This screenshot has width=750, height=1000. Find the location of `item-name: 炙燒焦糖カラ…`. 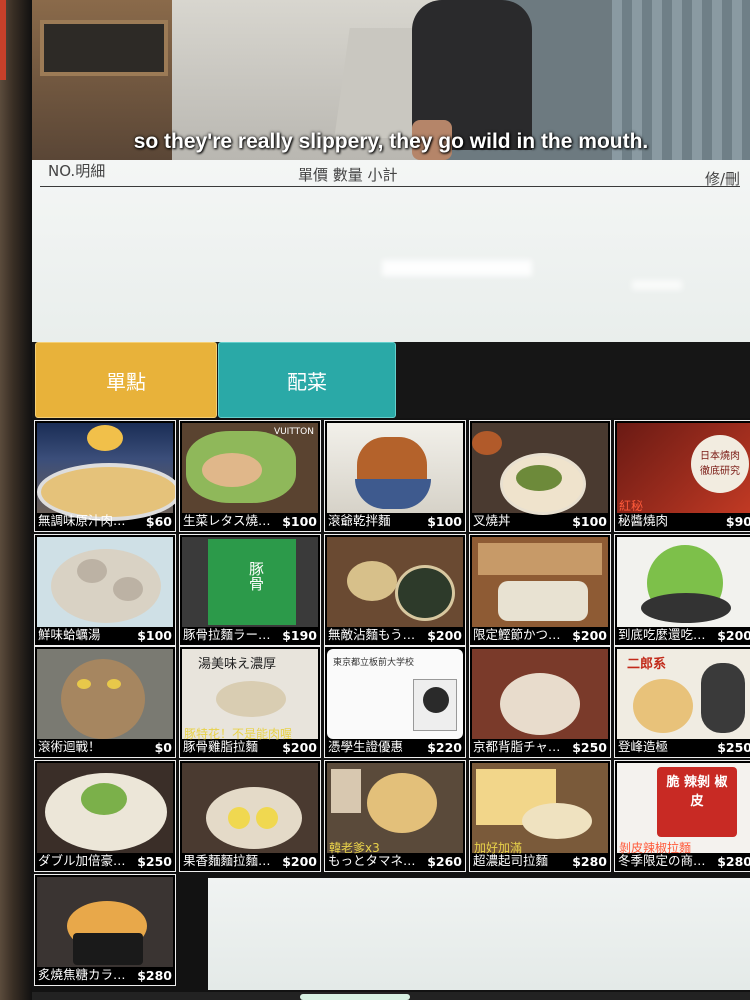

item-name: 炙燒焦糖カラ… is located at coordinates (82, 974).